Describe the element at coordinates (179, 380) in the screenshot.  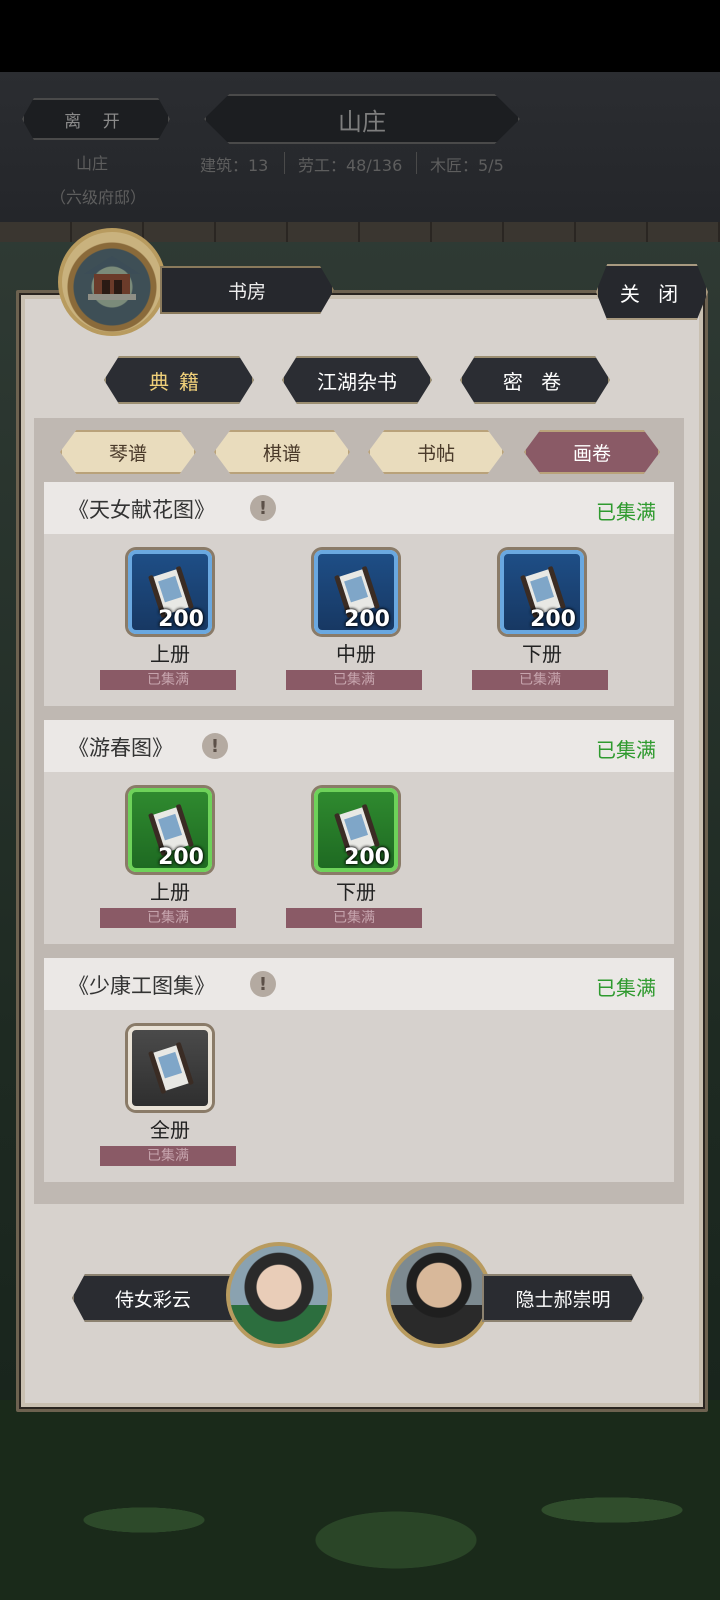
I see `tab-classics: 典籍` at that location.